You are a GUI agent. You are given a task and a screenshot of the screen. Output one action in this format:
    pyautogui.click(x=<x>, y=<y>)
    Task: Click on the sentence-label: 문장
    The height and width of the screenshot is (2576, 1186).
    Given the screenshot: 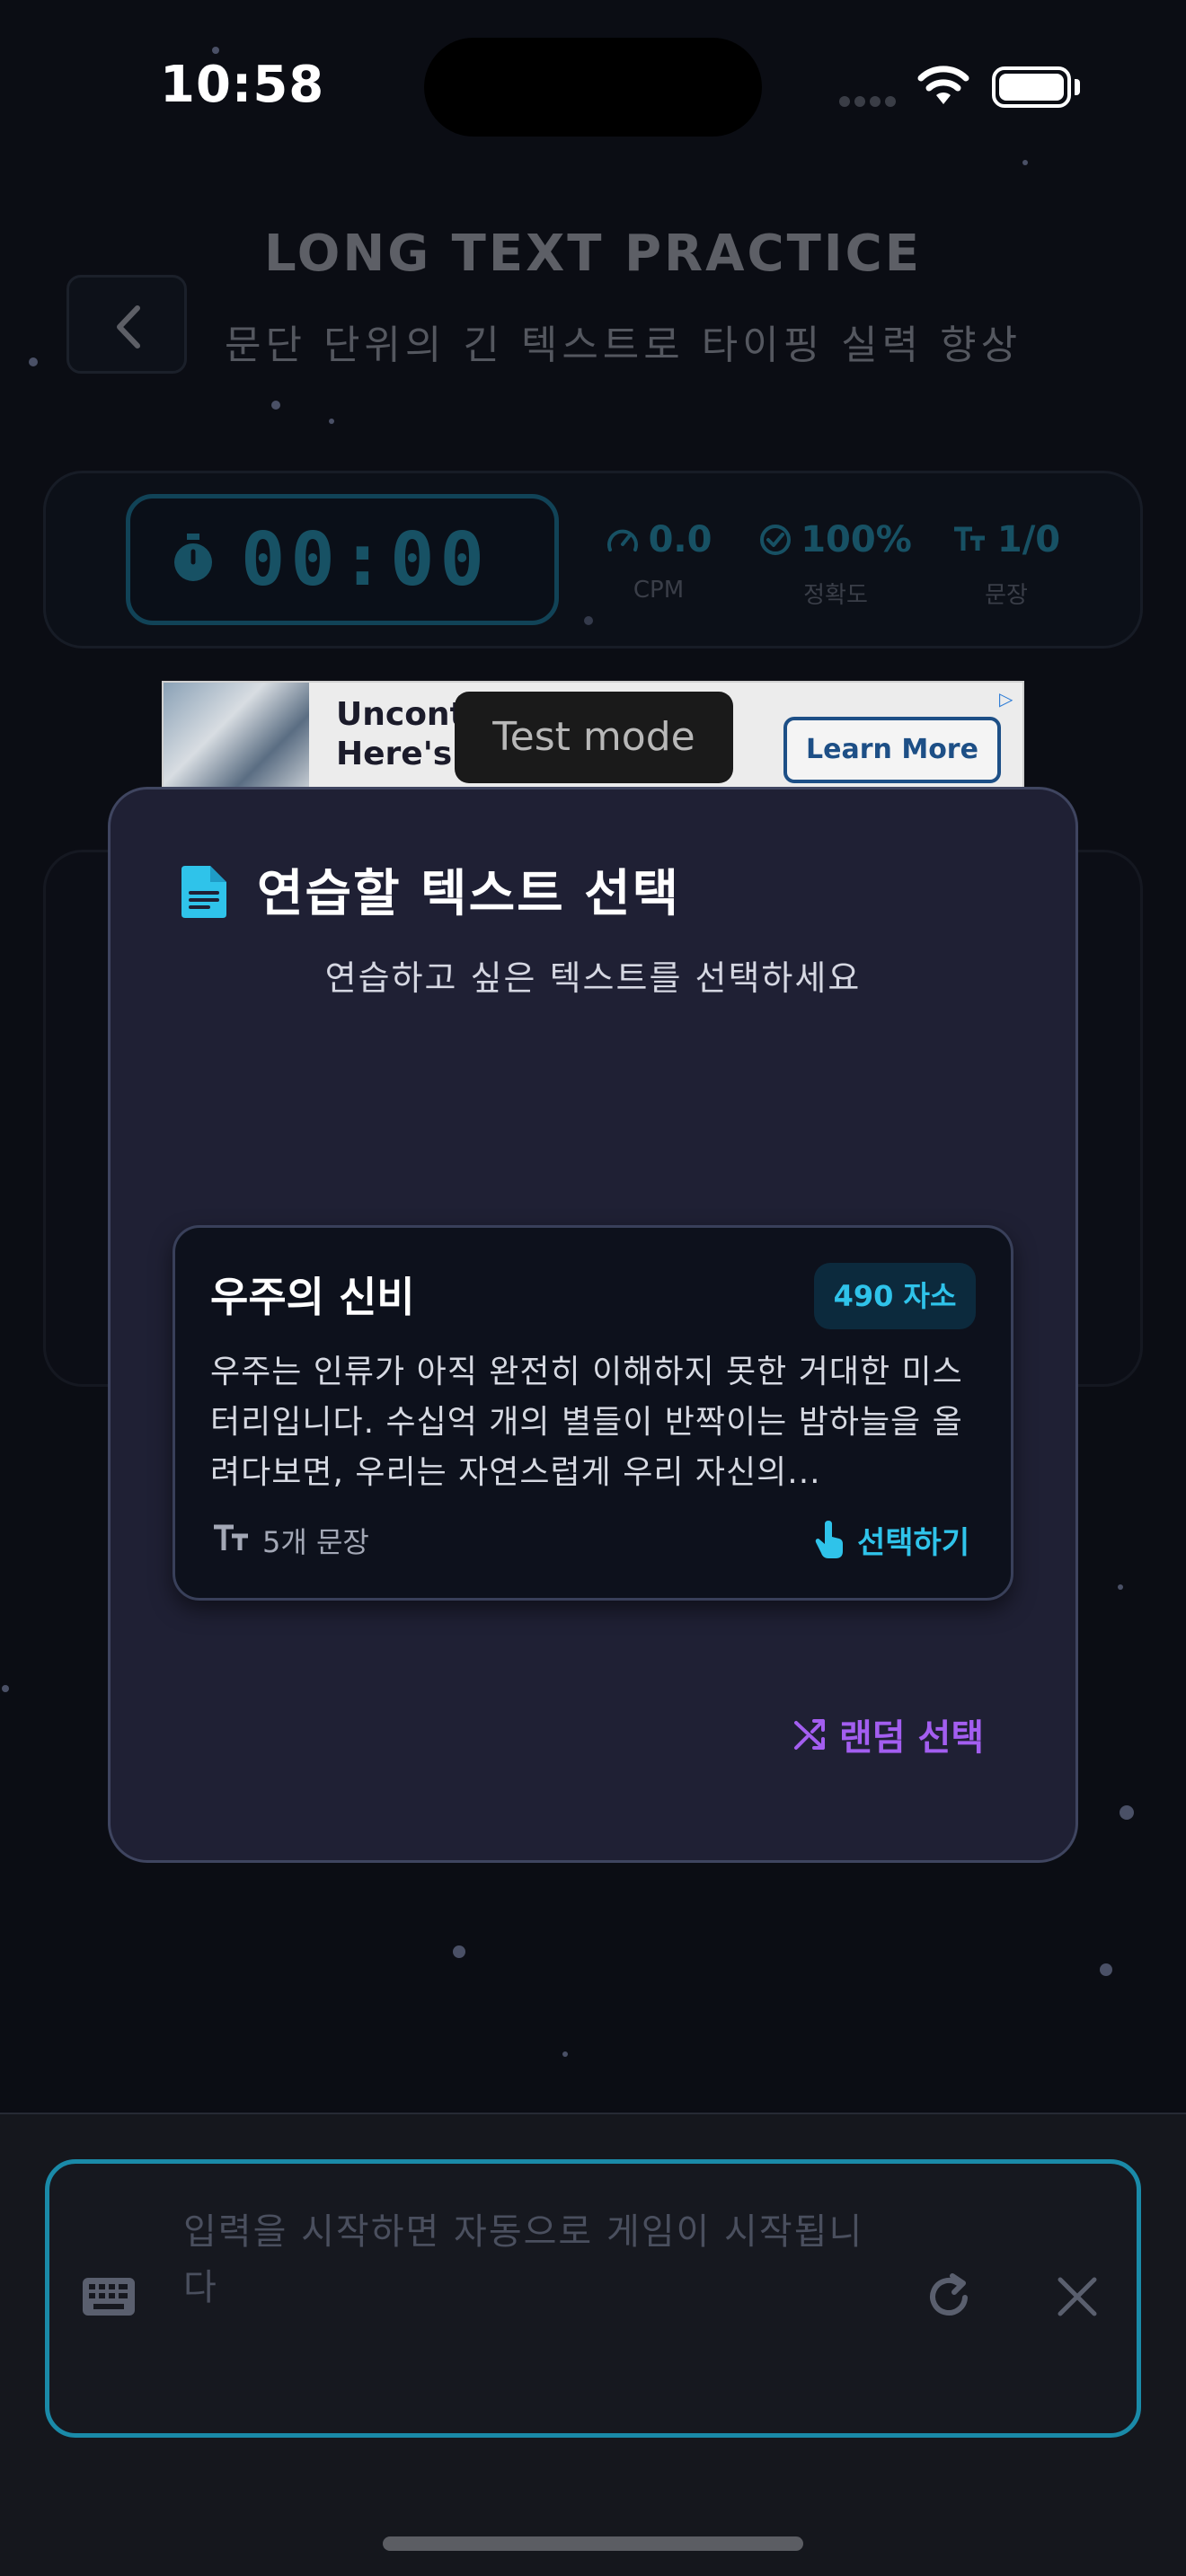 What is the action you would take?
    pyautogui.click(x=1006, y=595)
    